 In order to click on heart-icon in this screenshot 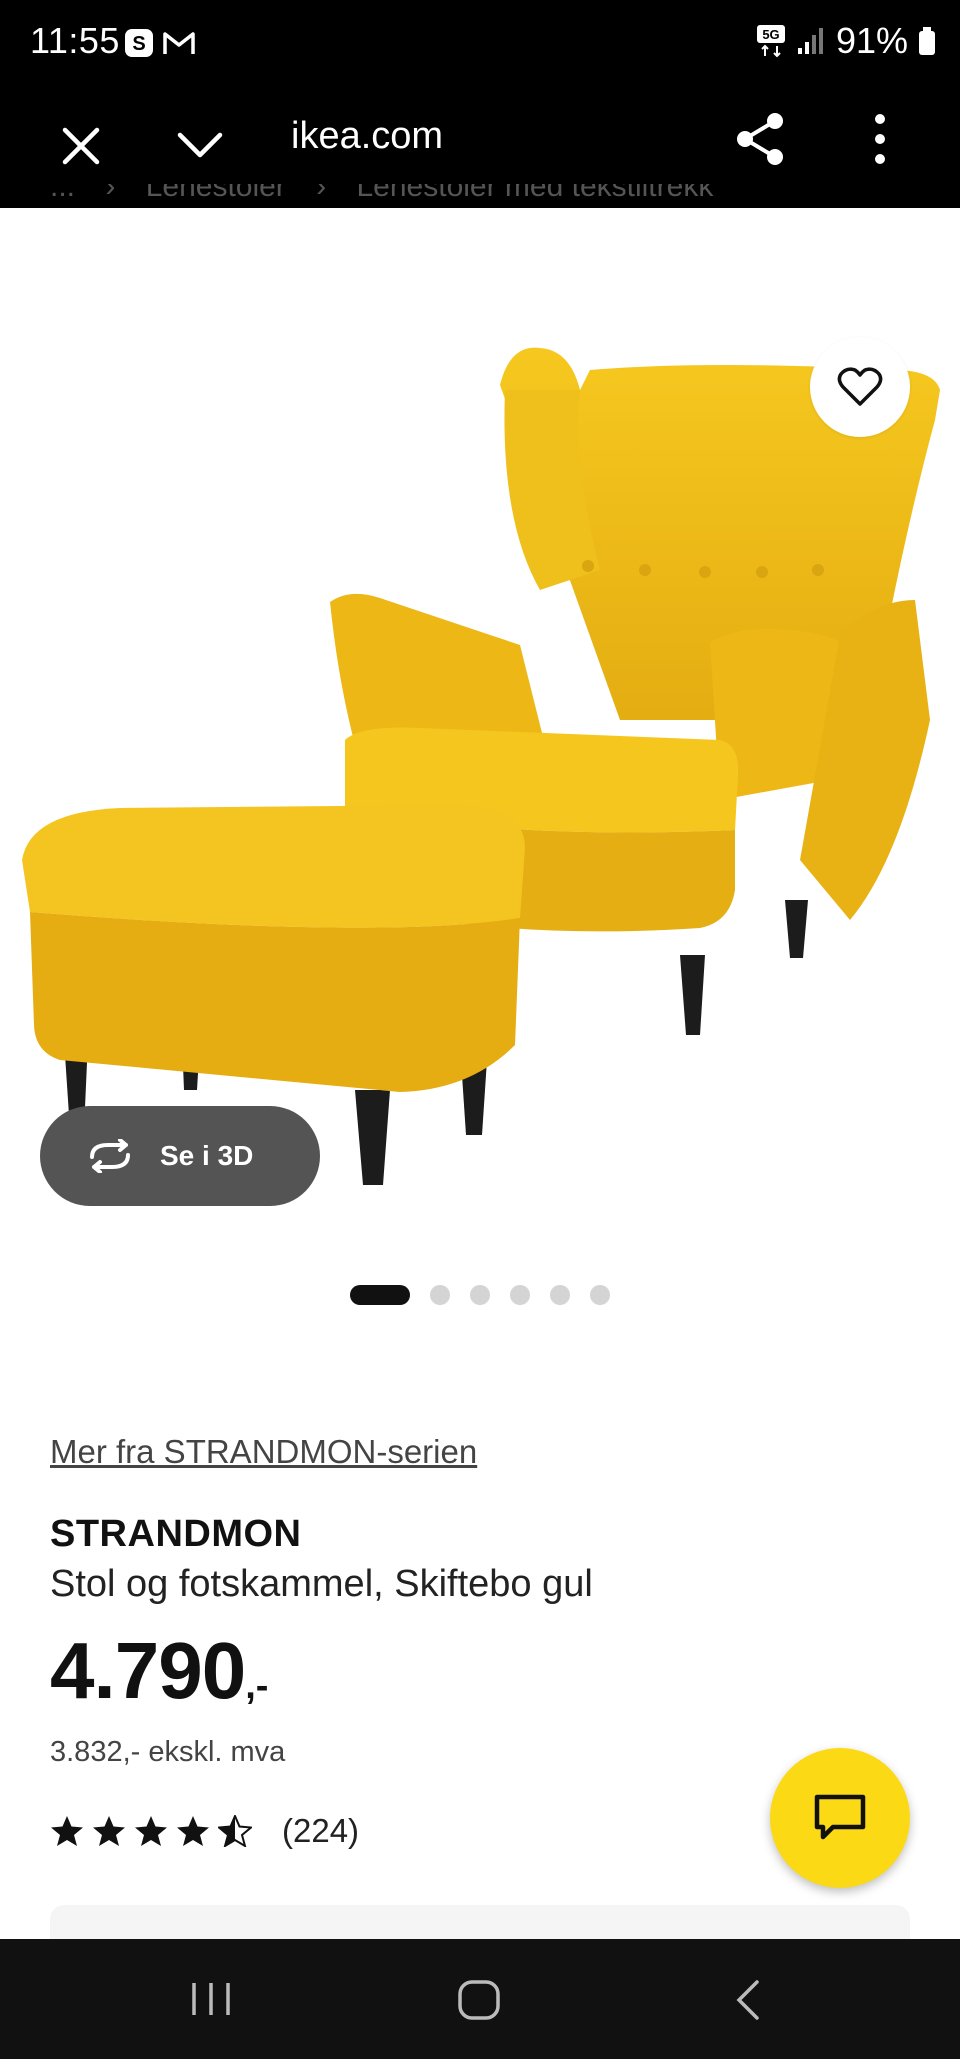, I will do `click(860, 386)`.